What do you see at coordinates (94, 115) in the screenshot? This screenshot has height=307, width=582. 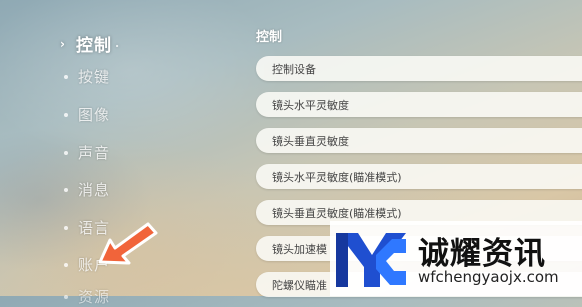 I see `sidebar-item-label: 图像` at bounding box center [94, 115].